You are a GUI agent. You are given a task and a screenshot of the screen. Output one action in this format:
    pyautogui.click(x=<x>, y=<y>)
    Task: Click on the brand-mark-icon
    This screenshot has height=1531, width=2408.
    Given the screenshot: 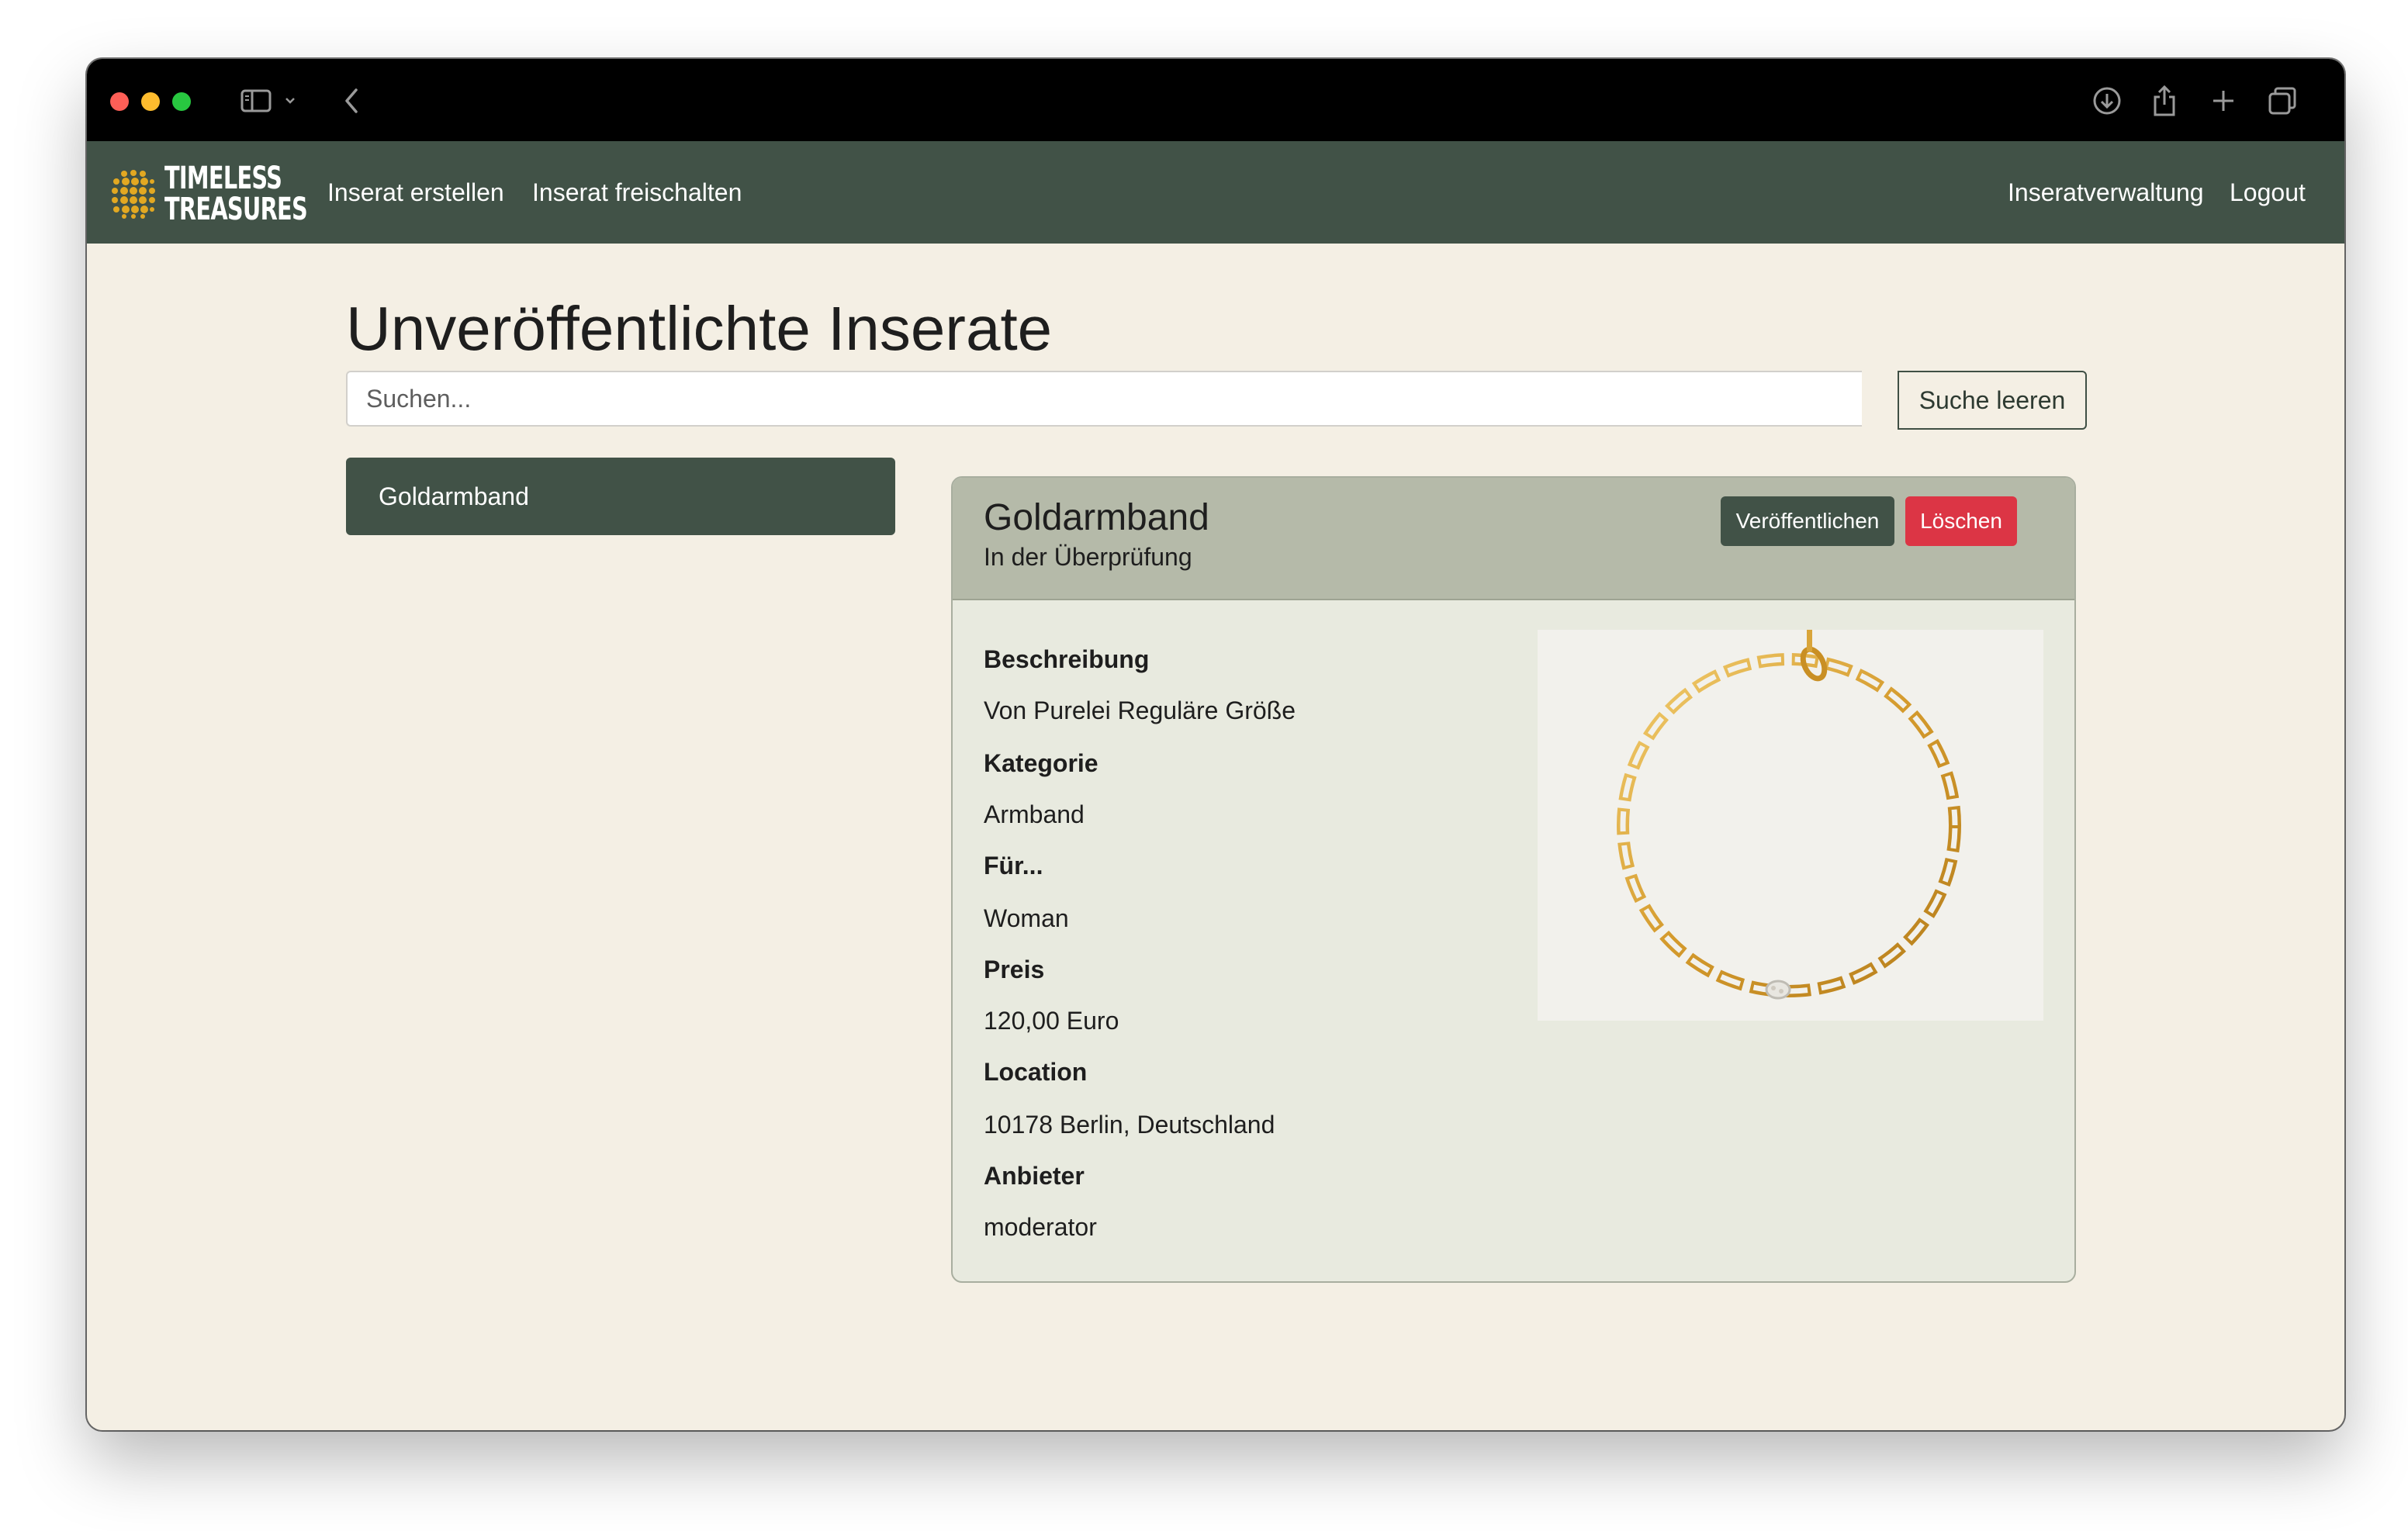 What is the action you would take?
    pyautogui.click(x=133, y=194)
    